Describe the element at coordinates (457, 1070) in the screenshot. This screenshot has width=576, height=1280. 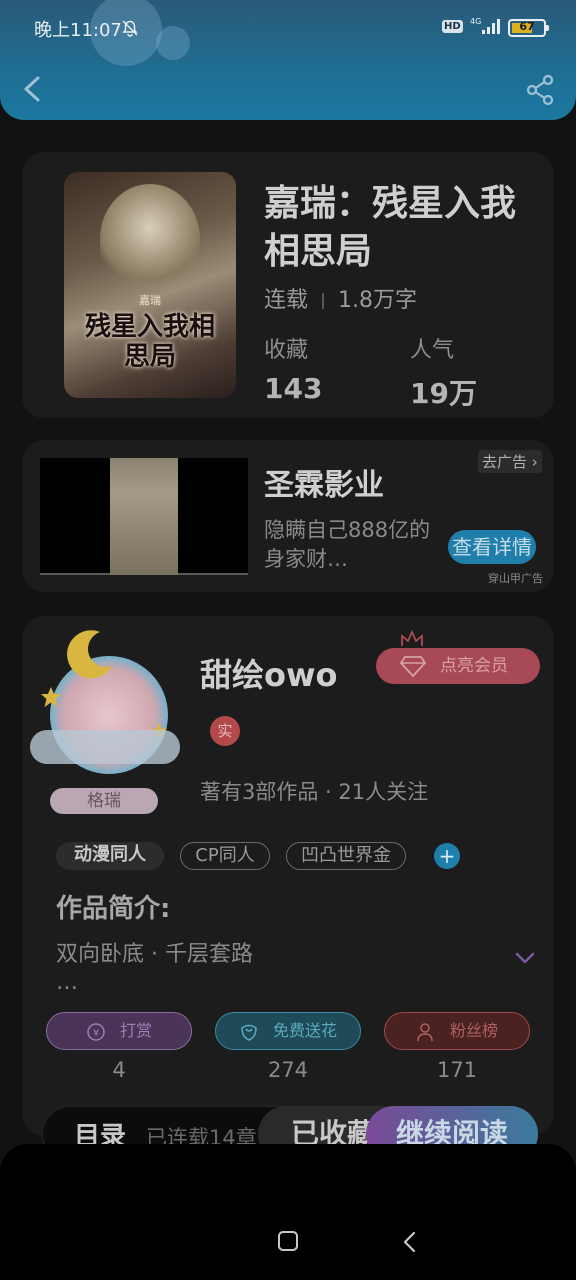
I see `fans-count: 171` at that location.